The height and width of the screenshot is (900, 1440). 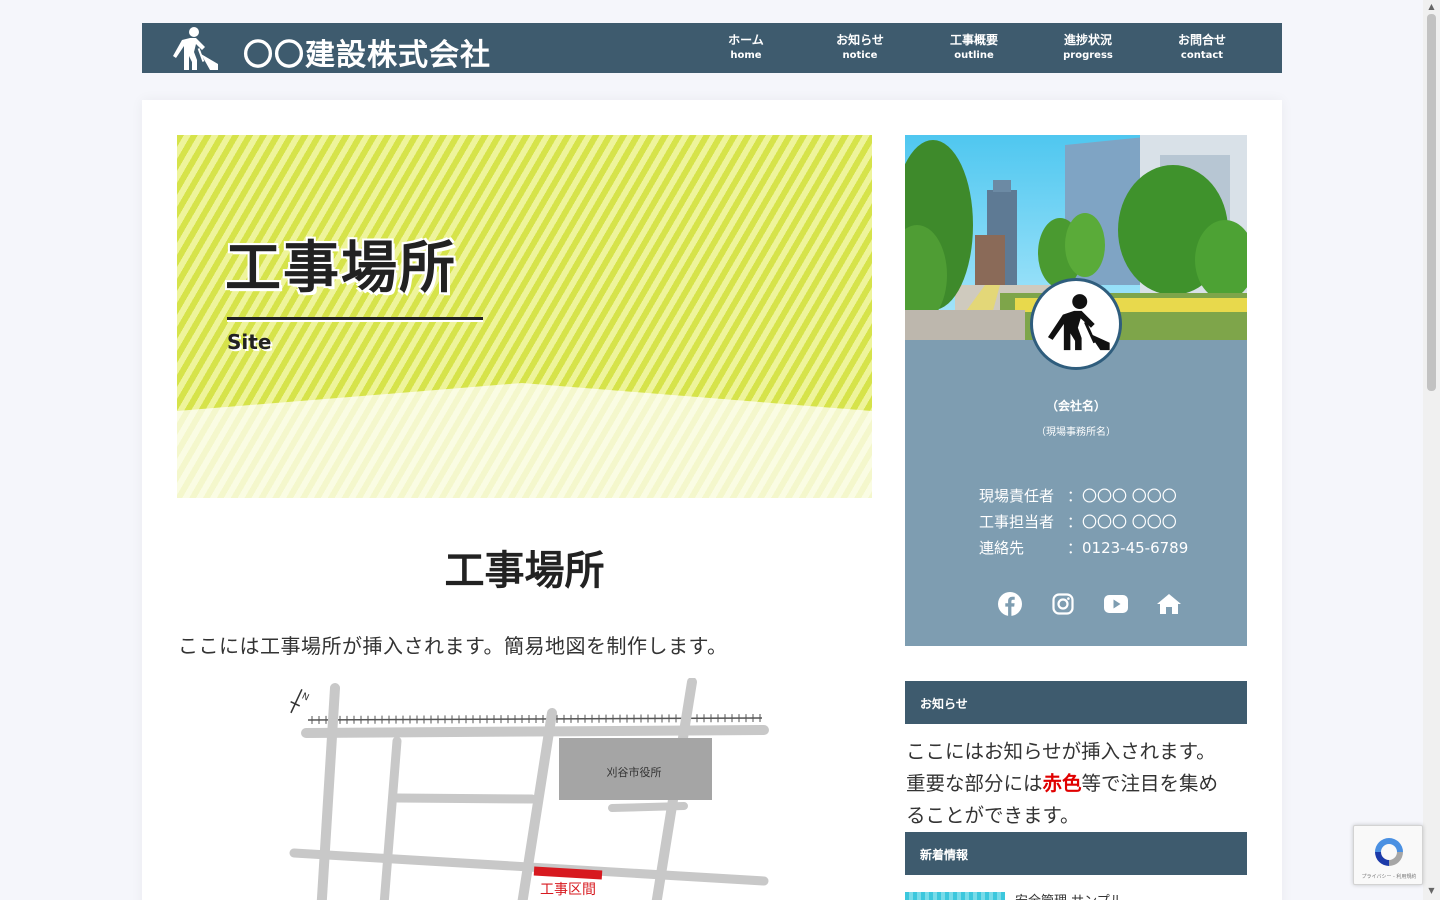 What do you see at coordinates (1202, 55) in the screenshot?
I see `nav-label-en: contact` at bounding box center [1202, 55].